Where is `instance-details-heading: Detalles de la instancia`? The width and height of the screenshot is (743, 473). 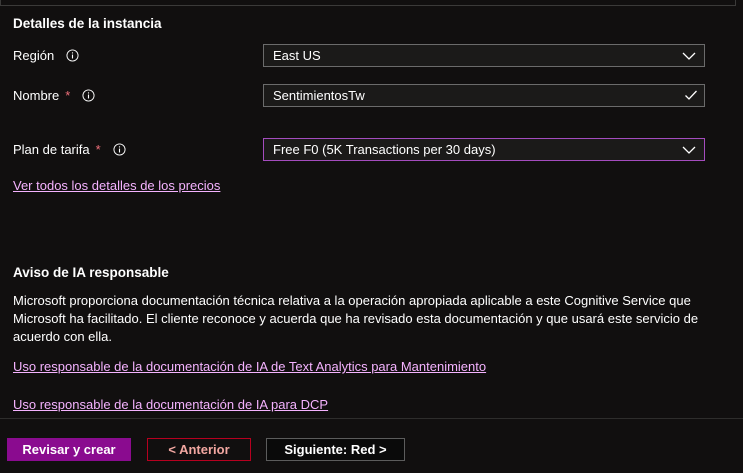
instance-details-heading: Detalles de la instancia is located at coordinates (87, 23).